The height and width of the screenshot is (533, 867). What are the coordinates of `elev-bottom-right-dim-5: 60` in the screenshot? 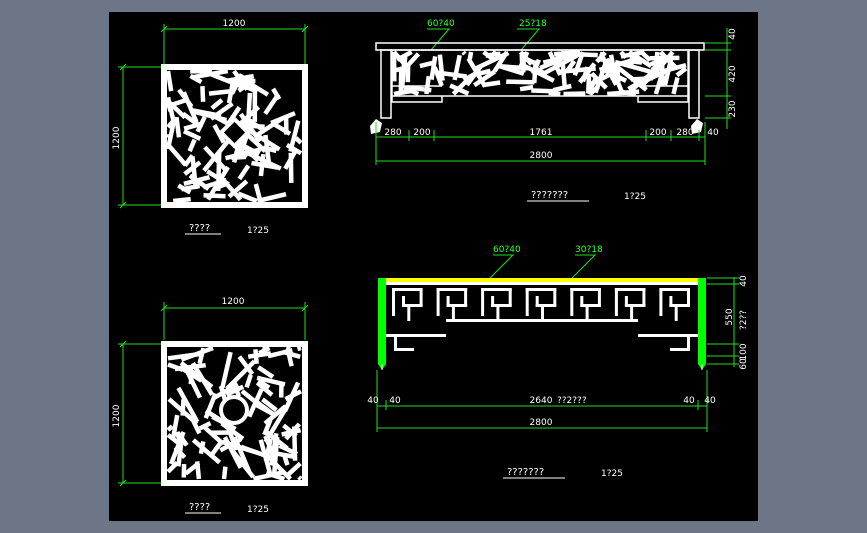 It's located at (744, 364).